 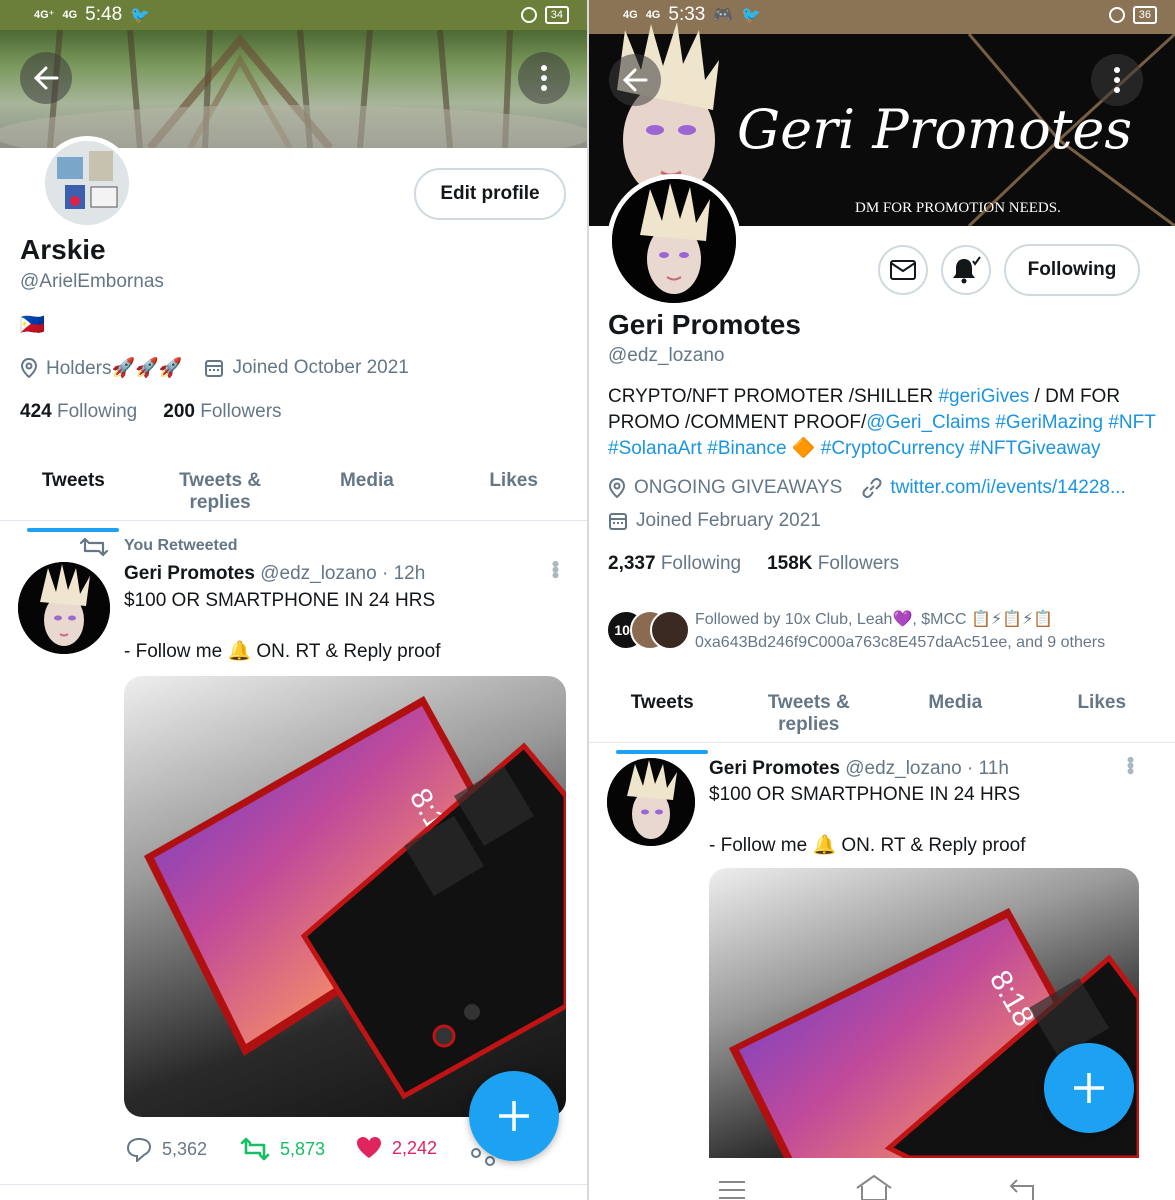 I want to click on following-count-link: 2,337 Following, so click(x=674, y=564).